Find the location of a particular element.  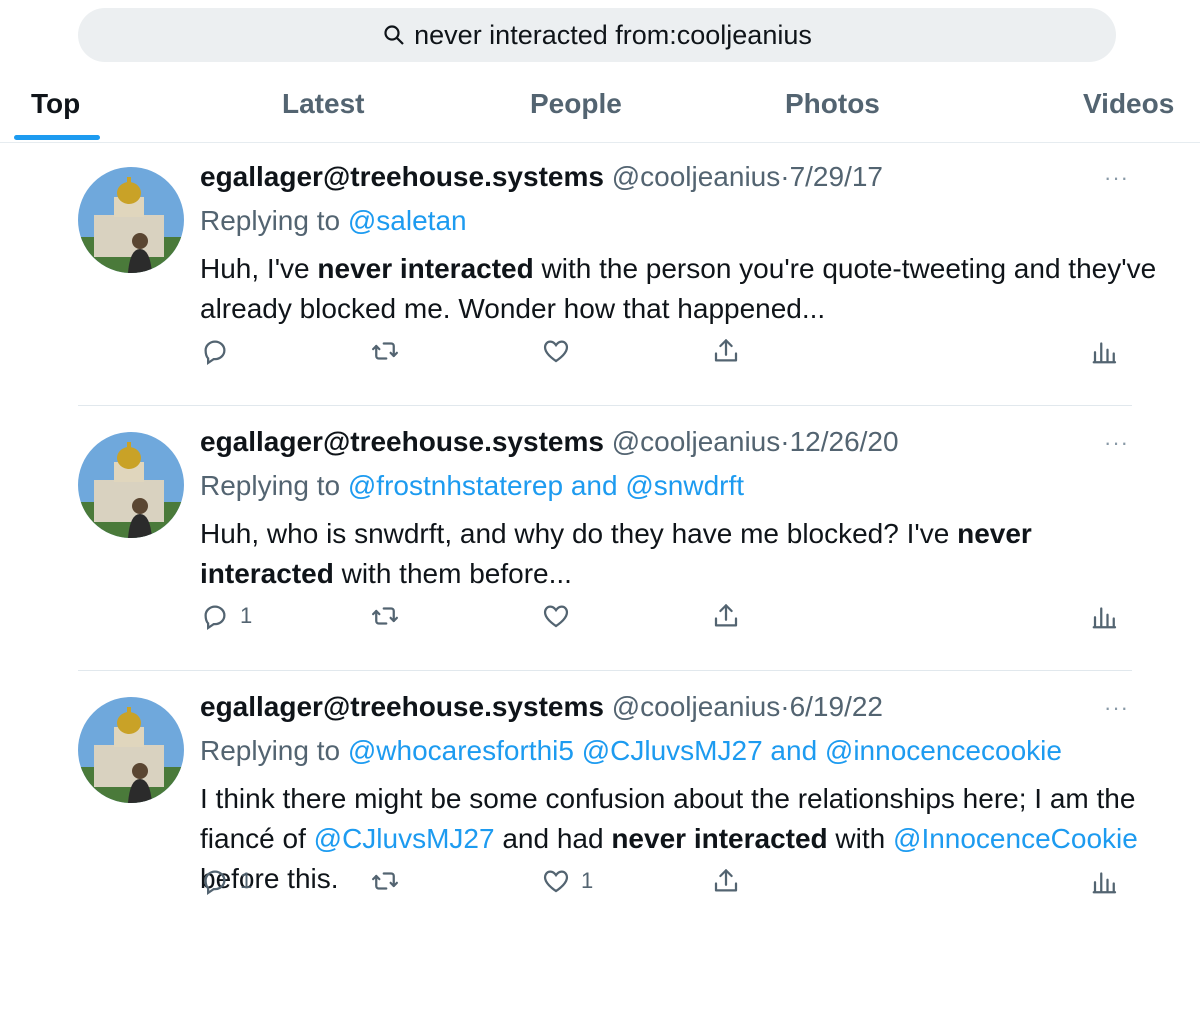

search-input: never interacted from:cooljeanius is located at coordinates (613, 35).